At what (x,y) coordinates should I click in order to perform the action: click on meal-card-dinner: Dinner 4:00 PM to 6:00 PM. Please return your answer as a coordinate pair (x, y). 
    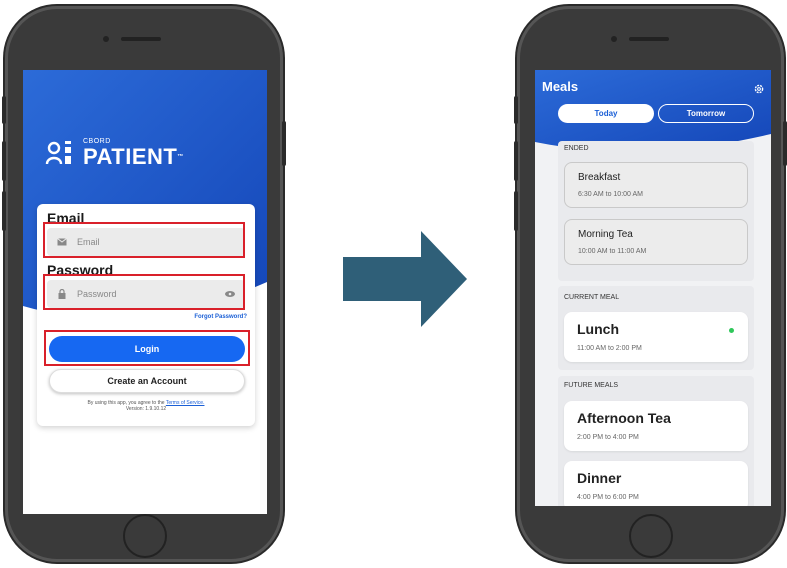
    Looking at the image, I should click on (656, 483).